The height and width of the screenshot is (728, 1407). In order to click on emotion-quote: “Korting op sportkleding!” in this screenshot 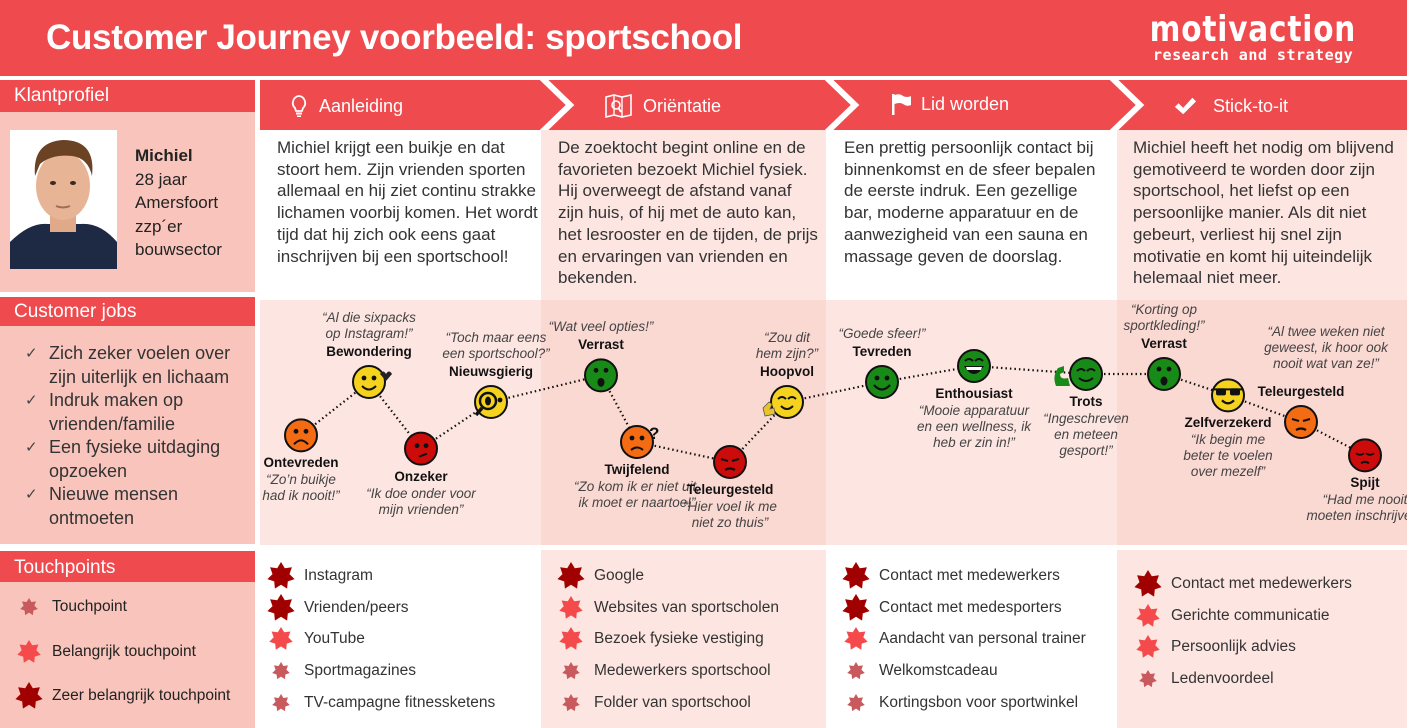, I will do `click(1164, 317)`.